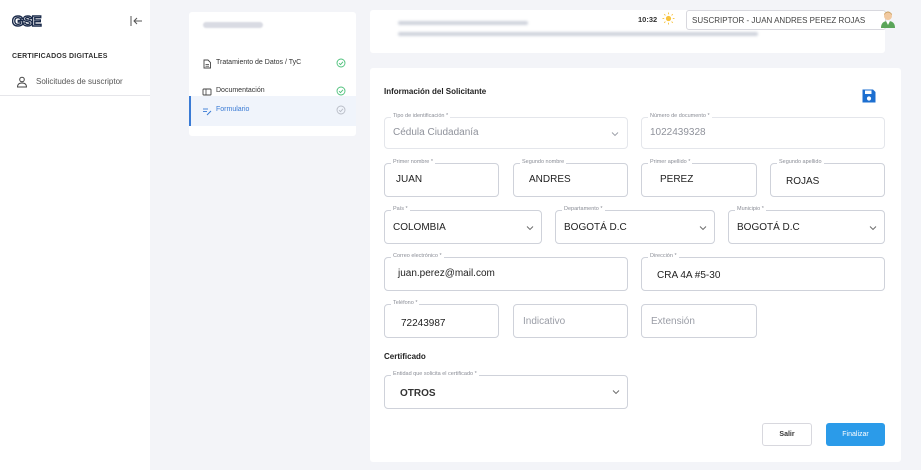 Image resolution: width=921 pixels, height=470 pixels. I want to click on step-label: Tratamiento de Datos / TyC, so click(259, 62).